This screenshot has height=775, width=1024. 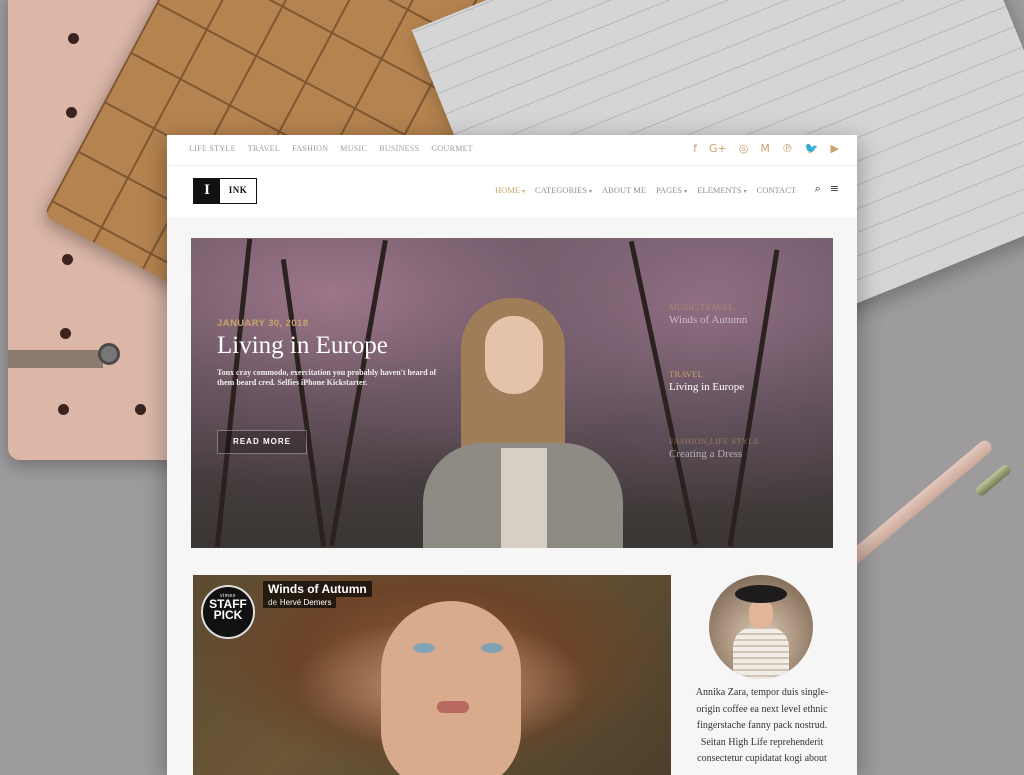 I want to click on hero-date: JANUARY 30, 2018, so click(x=263, y=323).